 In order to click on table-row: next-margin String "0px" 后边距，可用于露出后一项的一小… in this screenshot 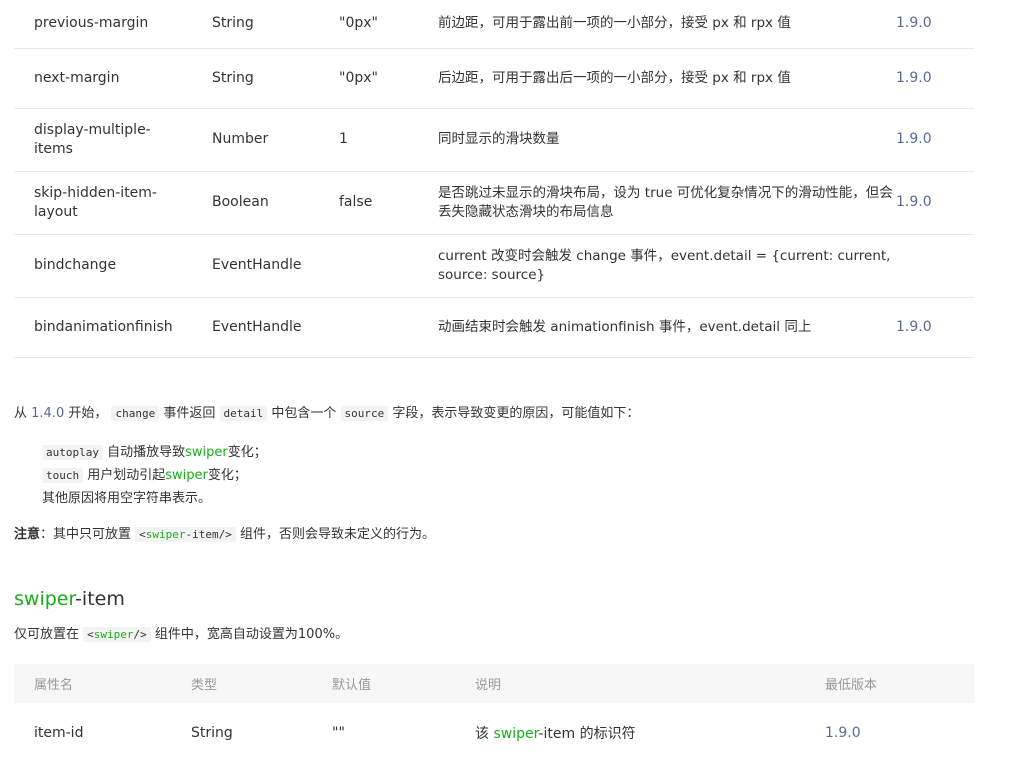, I will do `click(494, 78)`.